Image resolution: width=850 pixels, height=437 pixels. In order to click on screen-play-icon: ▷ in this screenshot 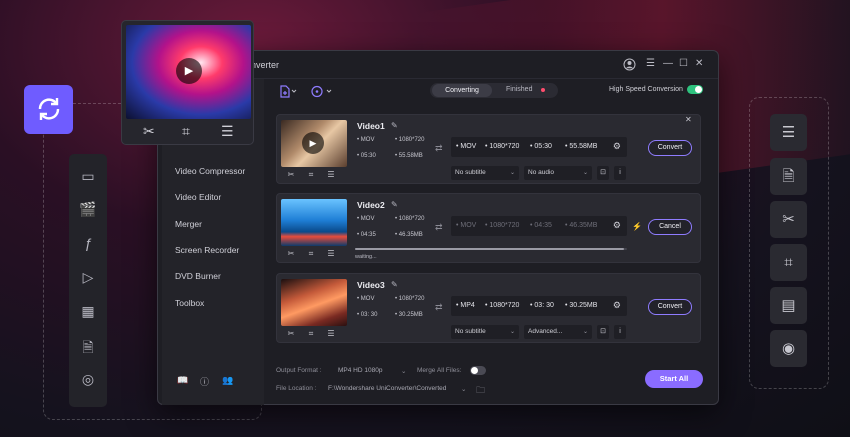, I will do `click(88, 277)`.